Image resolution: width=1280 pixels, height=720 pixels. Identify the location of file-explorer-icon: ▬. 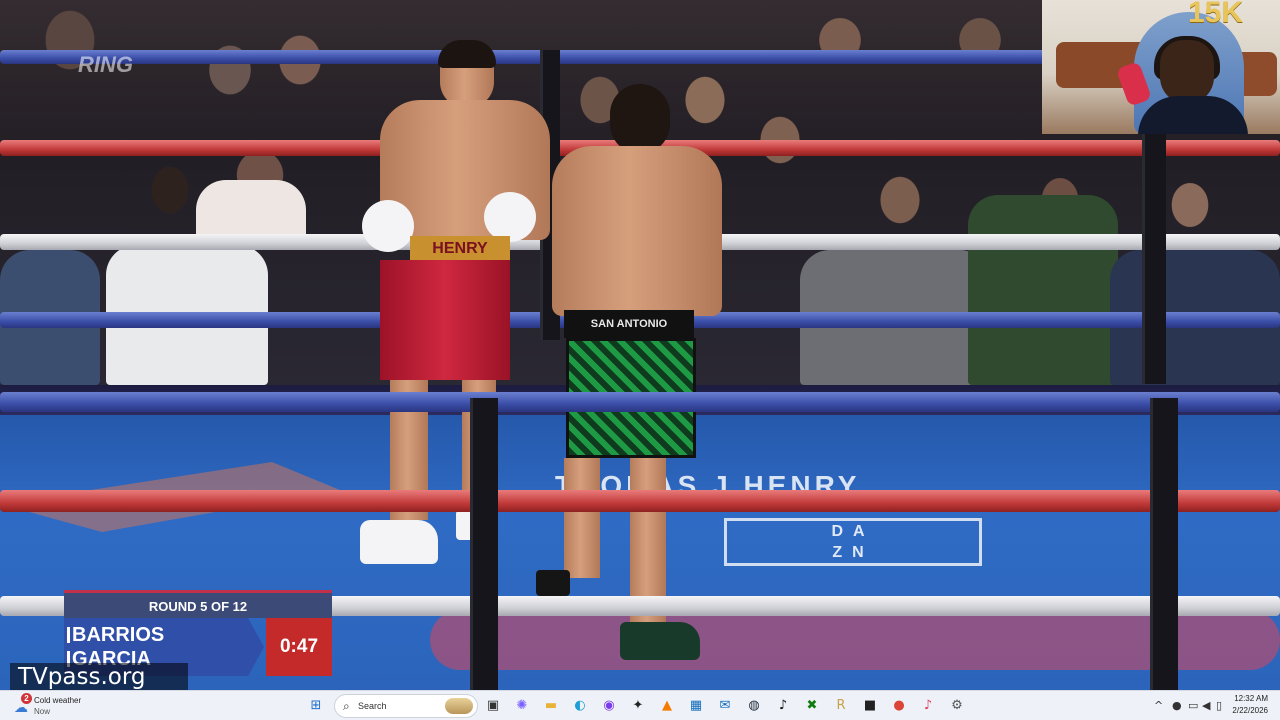
(551, 706).